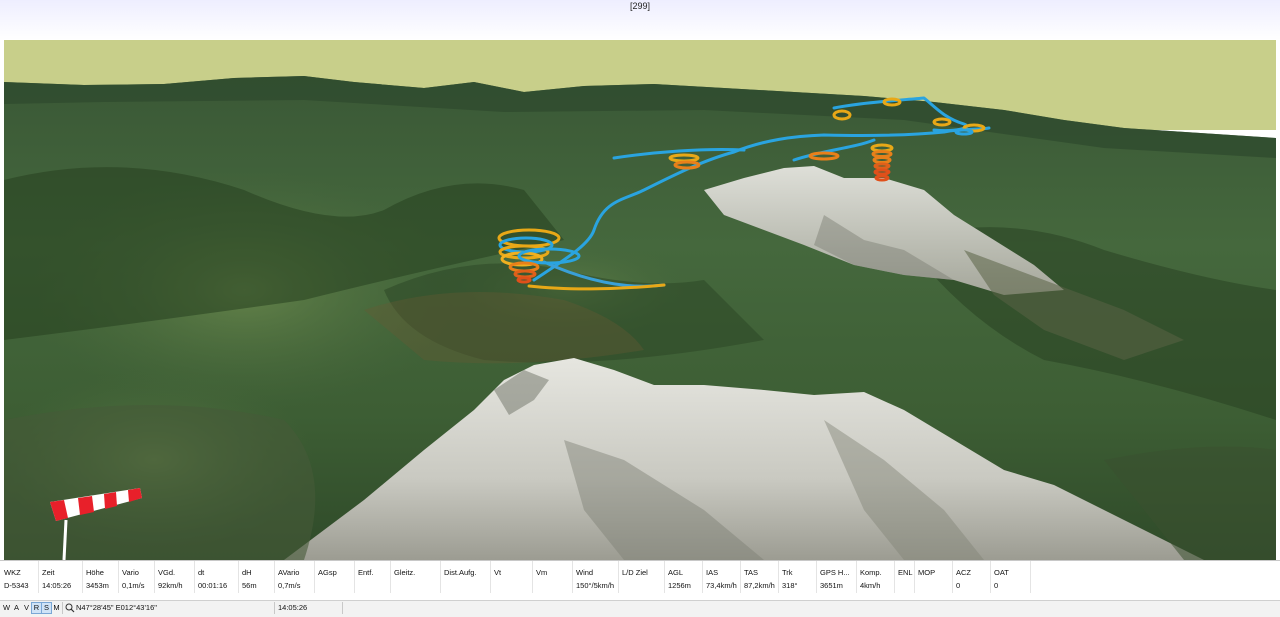 Image resolution: width=1280 pixels, height=617 pixels. I want to click on status-toggle-m: M, so click(56, 608).